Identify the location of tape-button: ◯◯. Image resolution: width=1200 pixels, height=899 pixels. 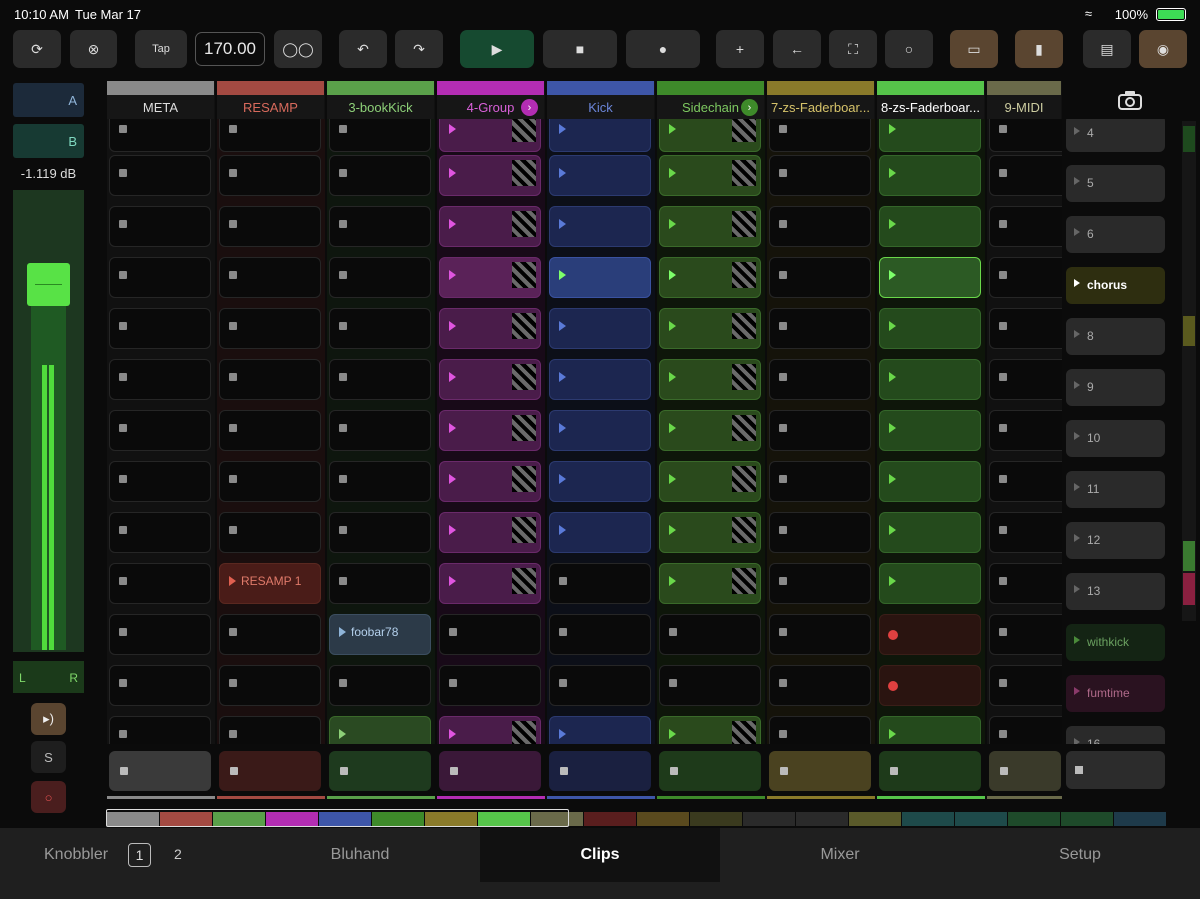
(298, 49).